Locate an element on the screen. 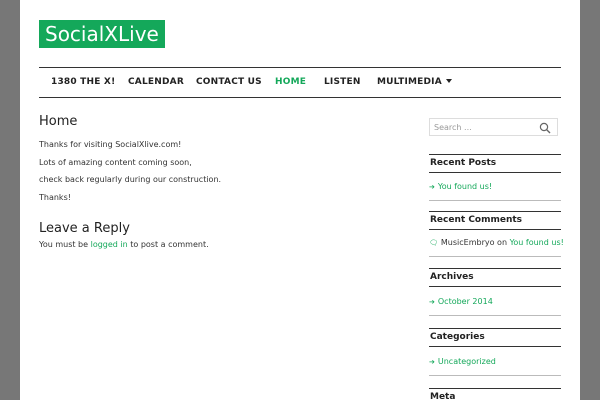 The width and height of the screenshot is (600, 400). login-note-suffix: to post a comment. is located at coordinates (169, 244).